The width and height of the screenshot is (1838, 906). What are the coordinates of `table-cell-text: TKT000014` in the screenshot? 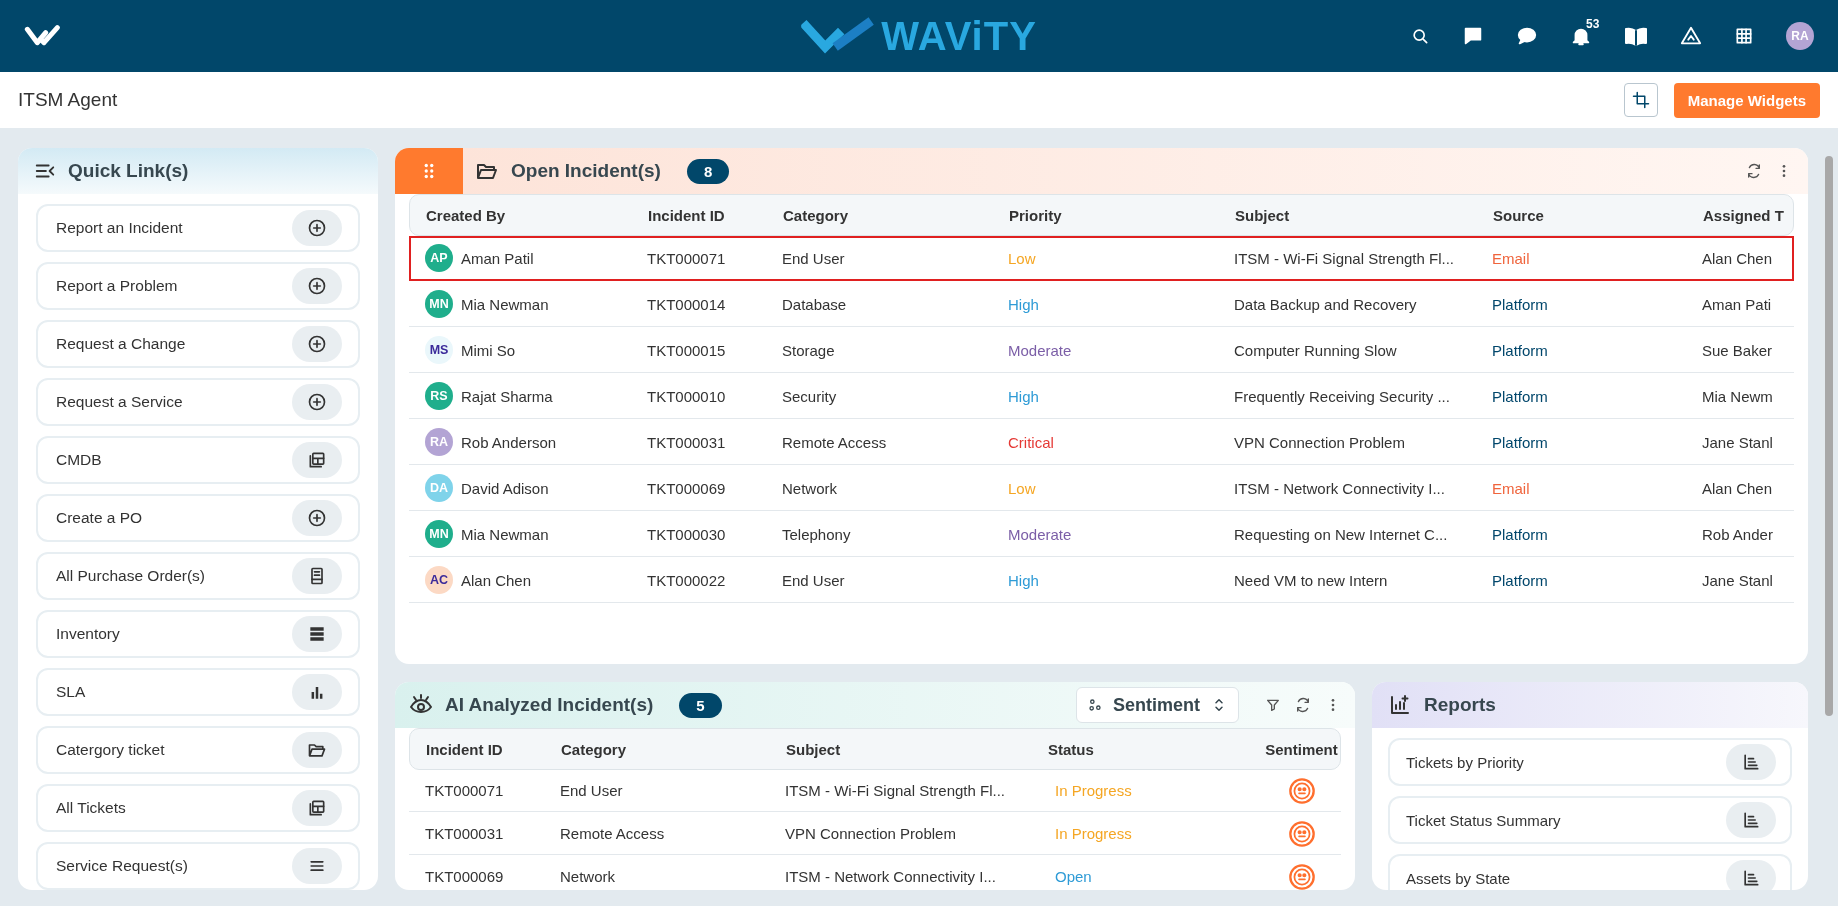 It's located at (687, 304).